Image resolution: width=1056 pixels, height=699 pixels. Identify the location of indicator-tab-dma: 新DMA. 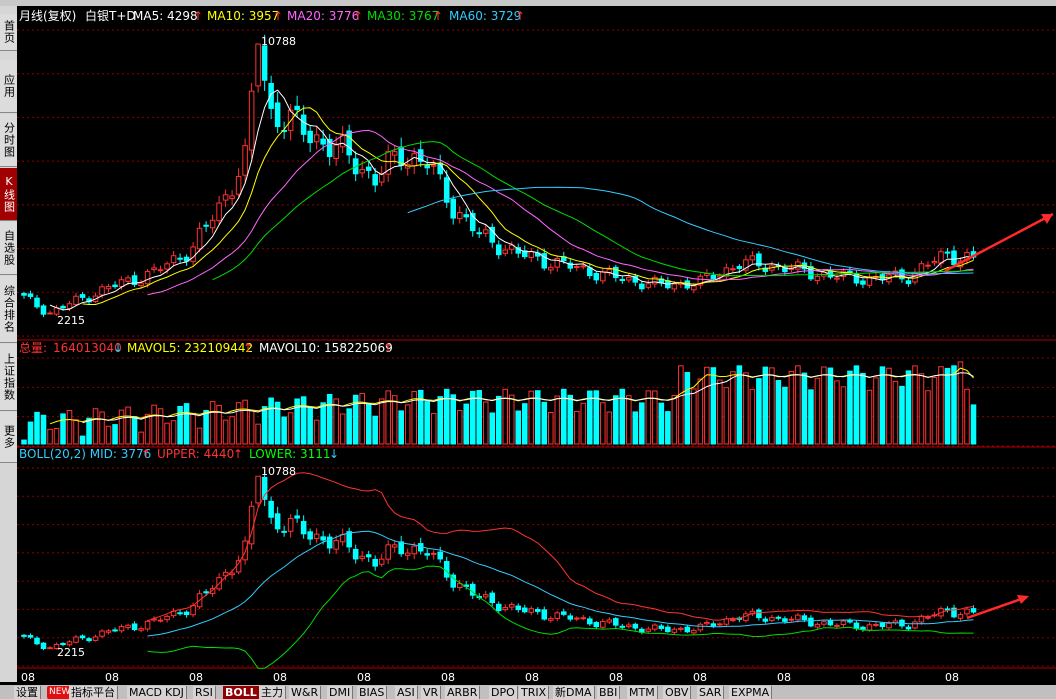
(574, 692).